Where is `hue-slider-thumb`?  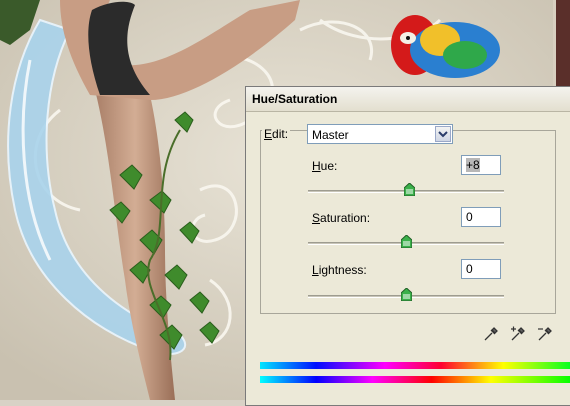 hue-slider-thumb is located at coordinates (410, 189).